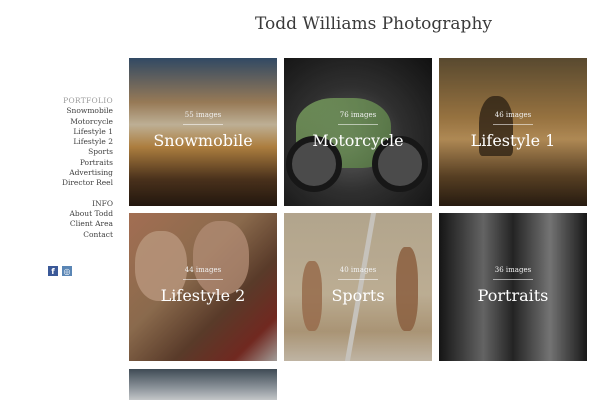 This screenshot has height=400, width=600. What do you see at coordinates (56, 235) in the screenshot?
I see `nav-link-contact: Contact` at bounding box center [56, 235].